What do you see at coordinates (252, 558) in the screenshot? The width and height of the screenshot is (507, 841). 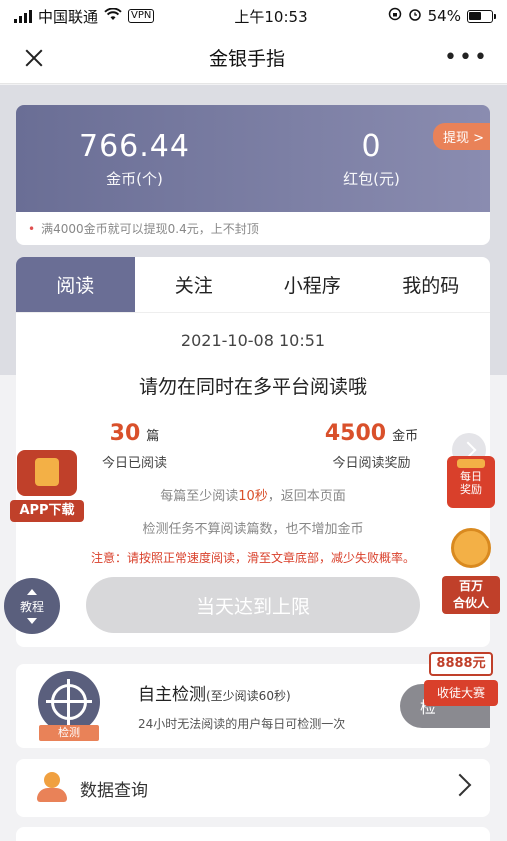 I see `warning-notice: 注意：请按照正常速度阅读，滑至文章底部，减少失败概率。` at bounding box center [252, 558].